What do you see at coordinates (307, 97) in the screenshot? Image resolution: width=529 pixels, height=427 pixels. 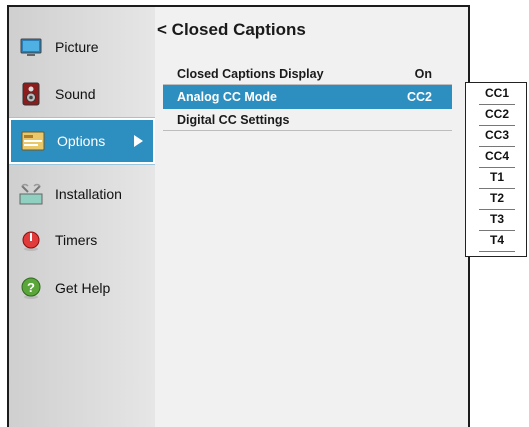 I see `setting-row-analog-cc-mode: Analog CC Mode CC2` at bounding box center [307, 97].